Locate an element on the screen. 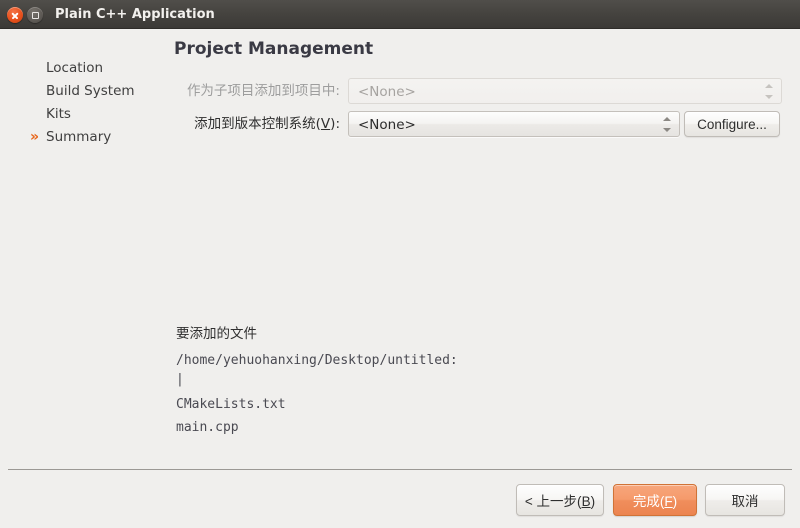 Image resolution: width=800 pixels, height=528 pixels. back-button-label-pre: < 上一步( is located at coordinates (553, 501).